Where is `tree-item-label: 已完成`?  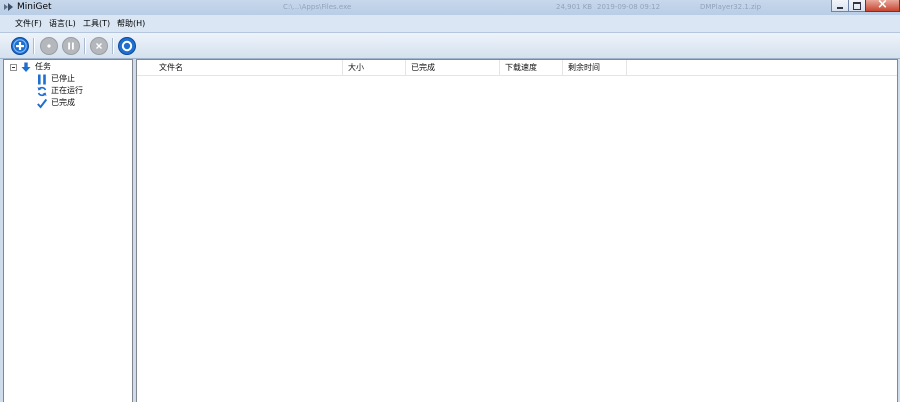
tree-item-label: 已完成 is located at coordinates (63, 102).